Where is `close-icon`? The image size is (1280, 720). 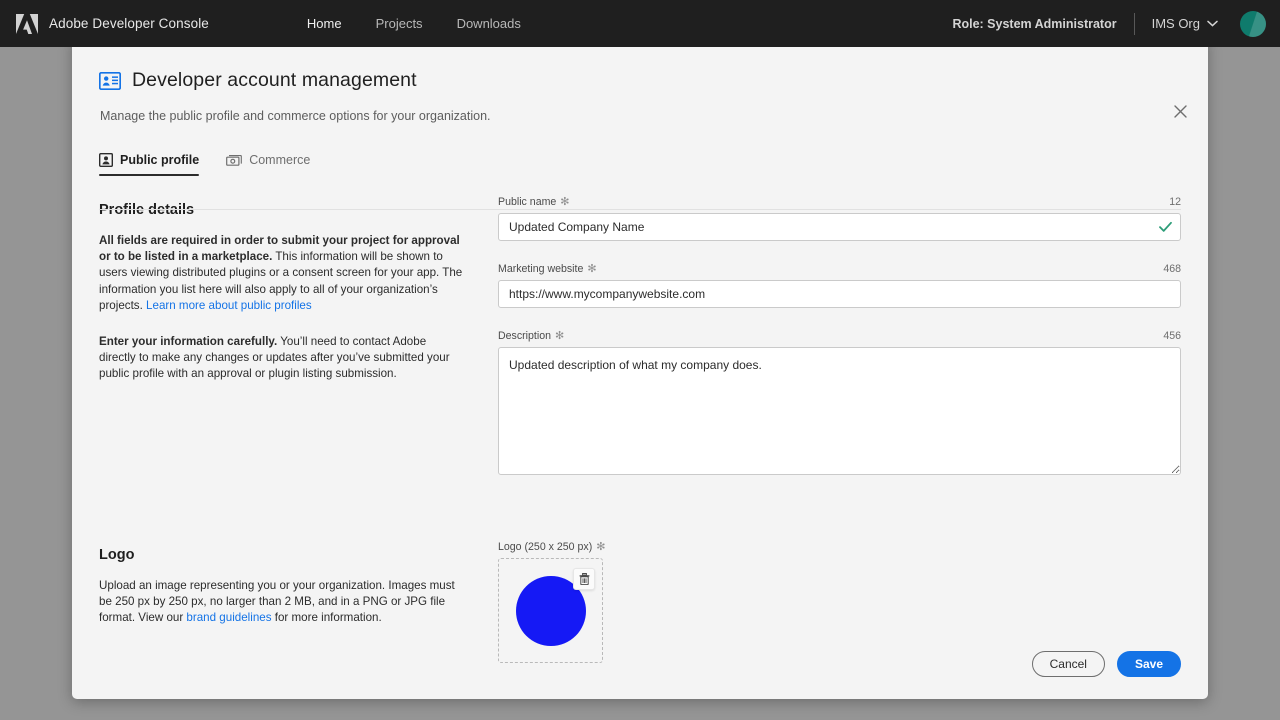
close-icon is located at coordinates (1180, 111).